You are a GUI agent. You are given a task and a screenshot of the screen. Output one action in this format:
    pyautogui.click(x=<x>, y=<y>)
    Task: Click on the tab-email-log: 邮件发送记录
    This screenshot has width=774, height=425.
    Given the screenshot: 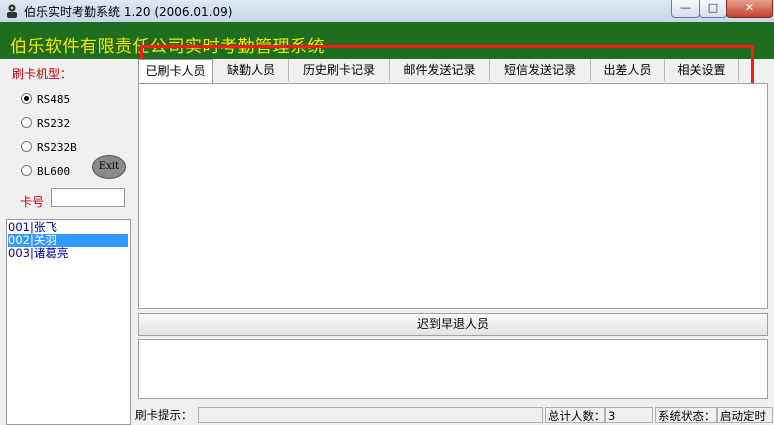 What is the action you would take?
    pyautogui.click(x=440, y=70)
    